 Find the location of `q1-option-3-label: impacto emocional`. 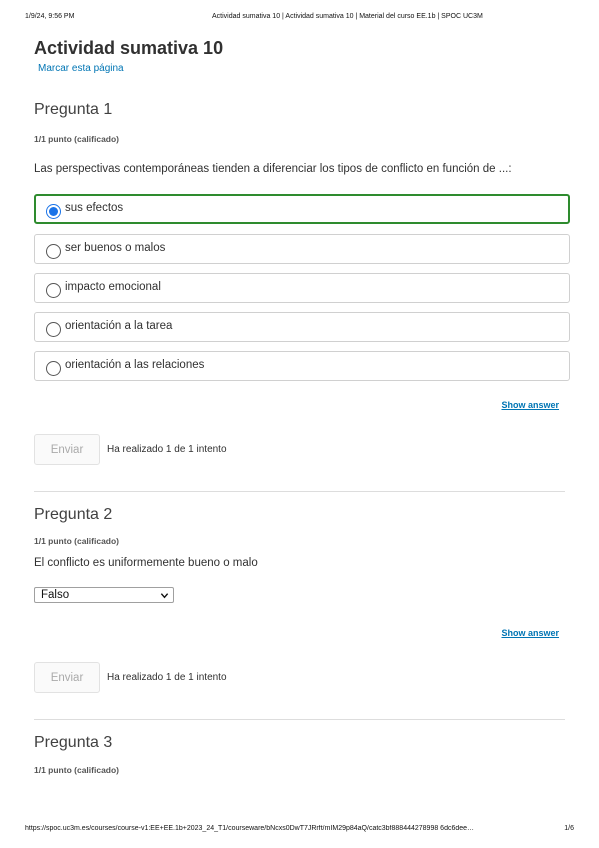

q1-option-3-label: impacto emocional is located at coordinates (113, 287).